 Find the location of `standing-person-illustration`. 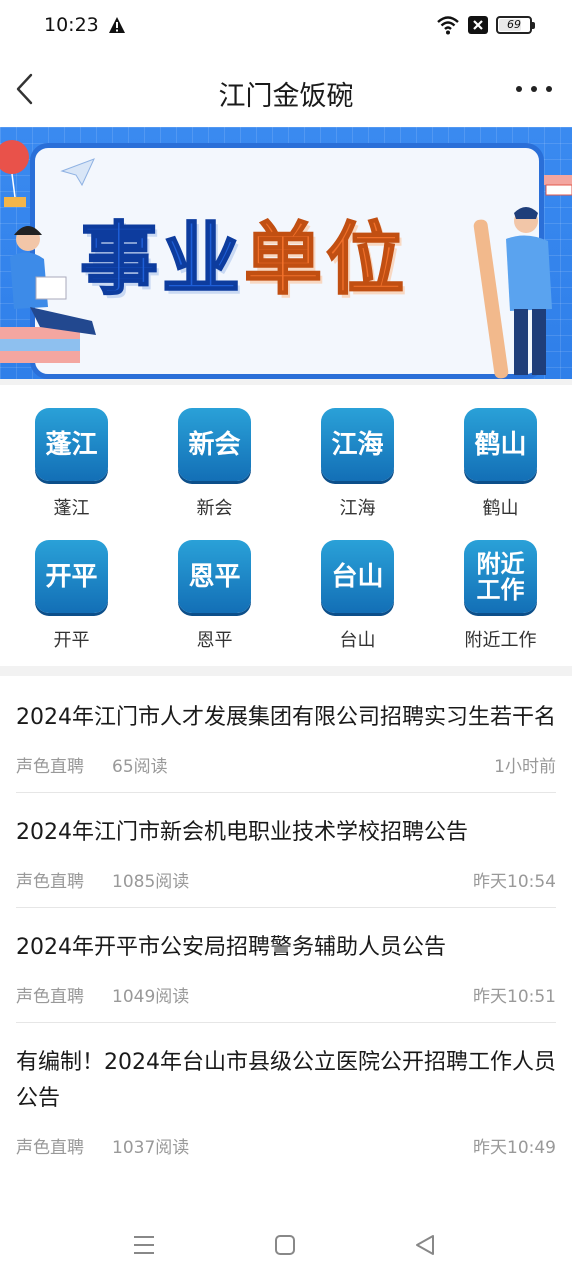

standing-person-illustration is located at coordinates (512, 293).